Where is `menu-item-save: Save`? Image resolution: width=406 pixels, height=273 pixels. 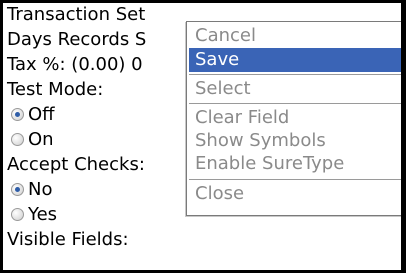
menu-item-save: Save is located at coordinates (295, 60).